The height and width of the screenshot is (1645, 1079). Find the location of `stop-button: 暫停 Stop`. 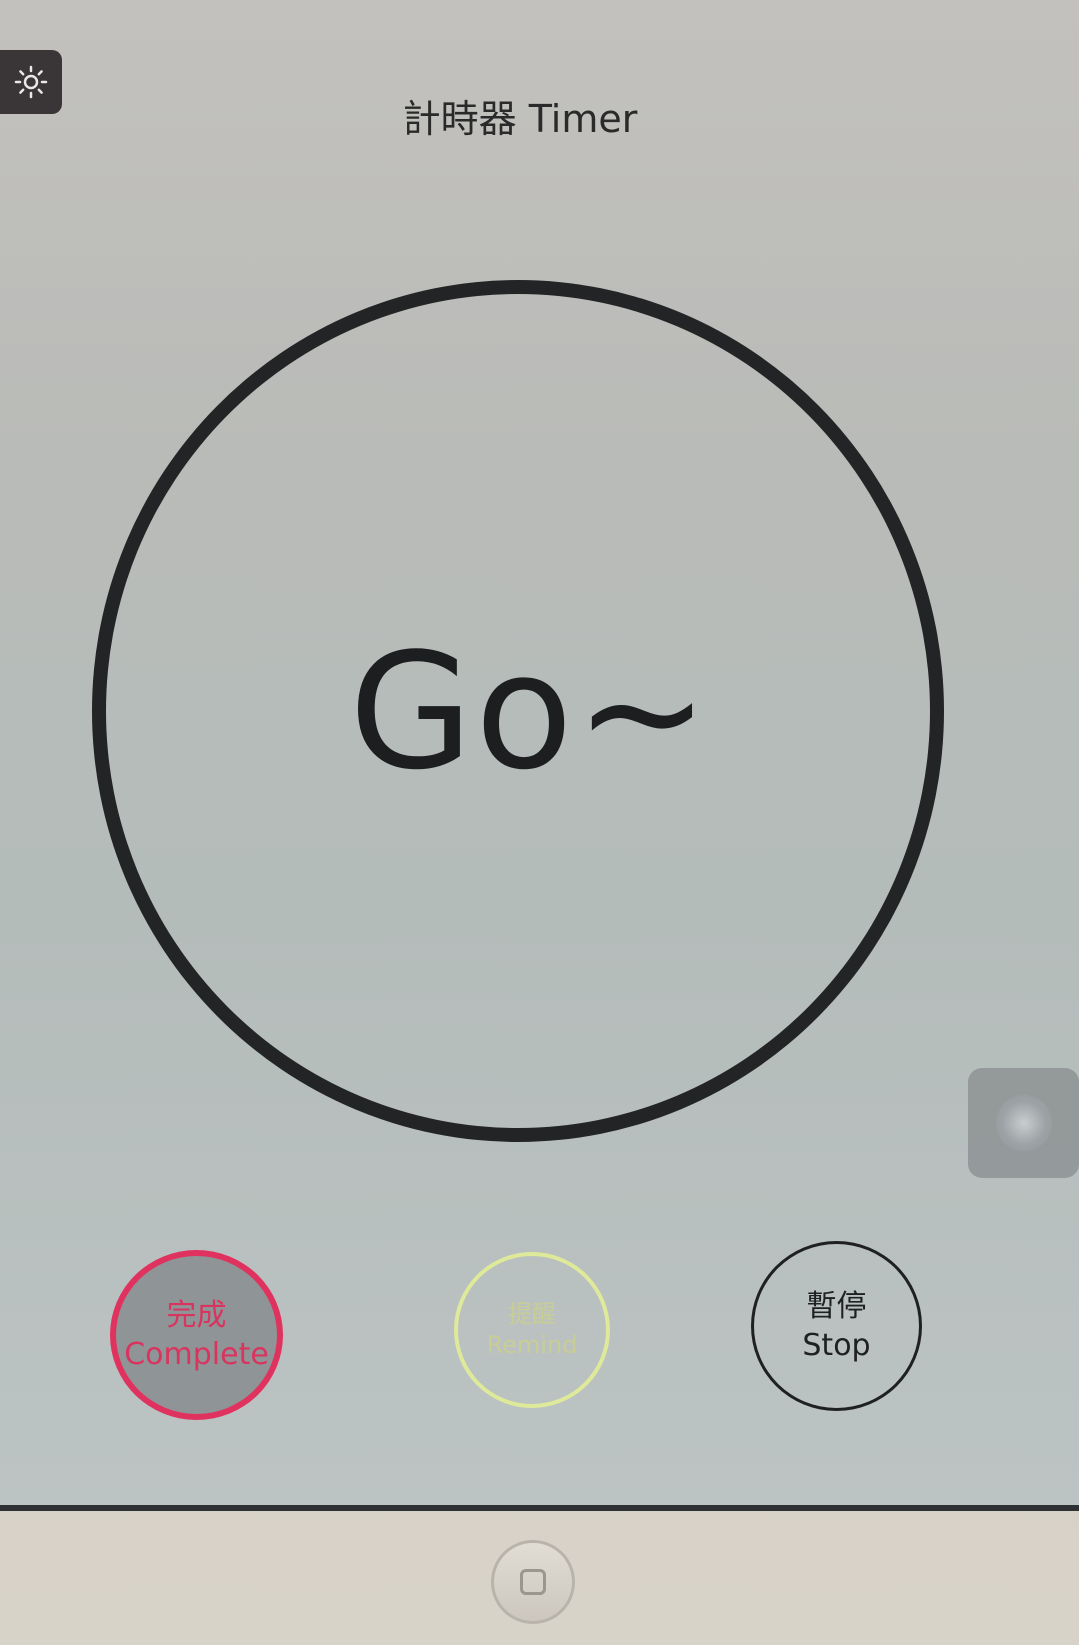

stop-button: 暫停 Stop is located at coordinates (836, 1326).